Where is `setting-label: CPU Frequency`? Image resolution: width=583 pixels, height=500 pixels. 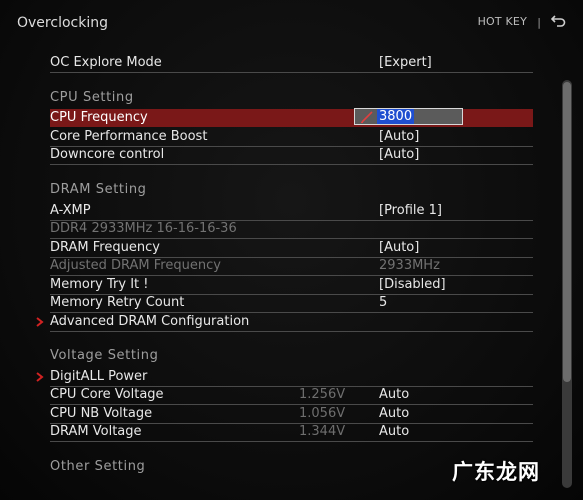 setting-label: CPU Frequency is located at coordinates (99, 117).